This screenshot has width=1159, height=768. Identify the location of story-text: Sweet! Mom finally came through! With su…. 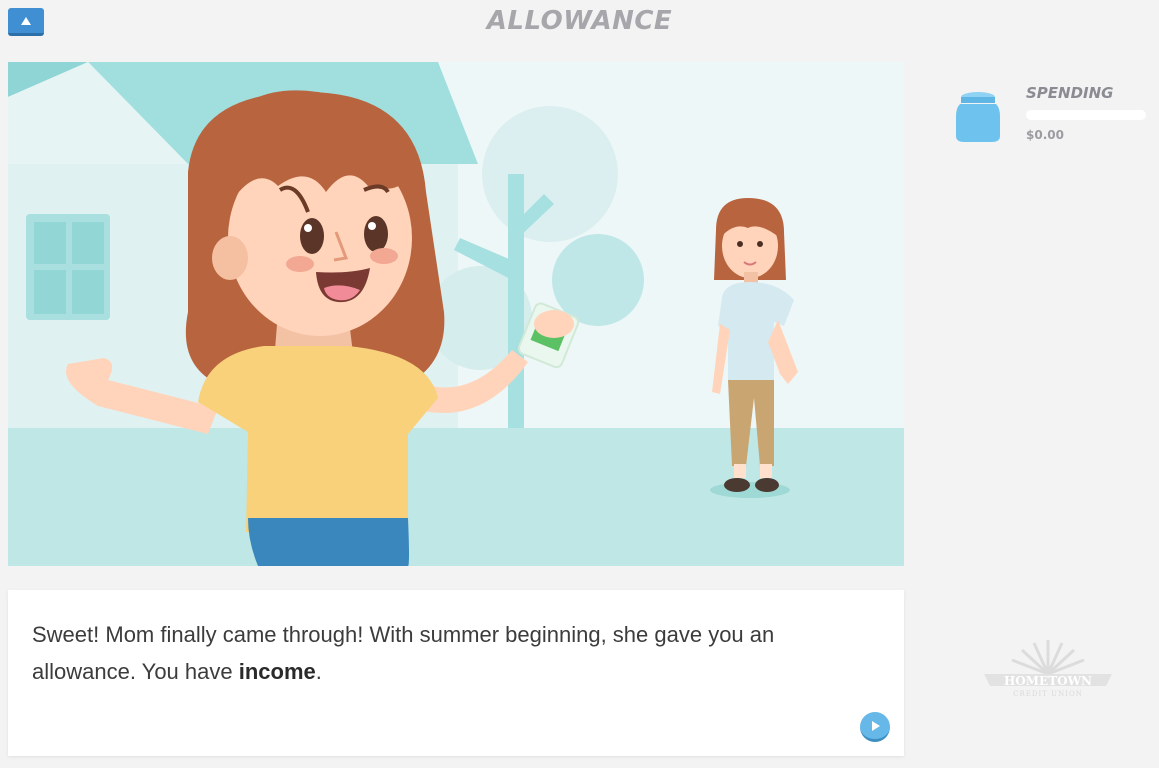
(452, 653).